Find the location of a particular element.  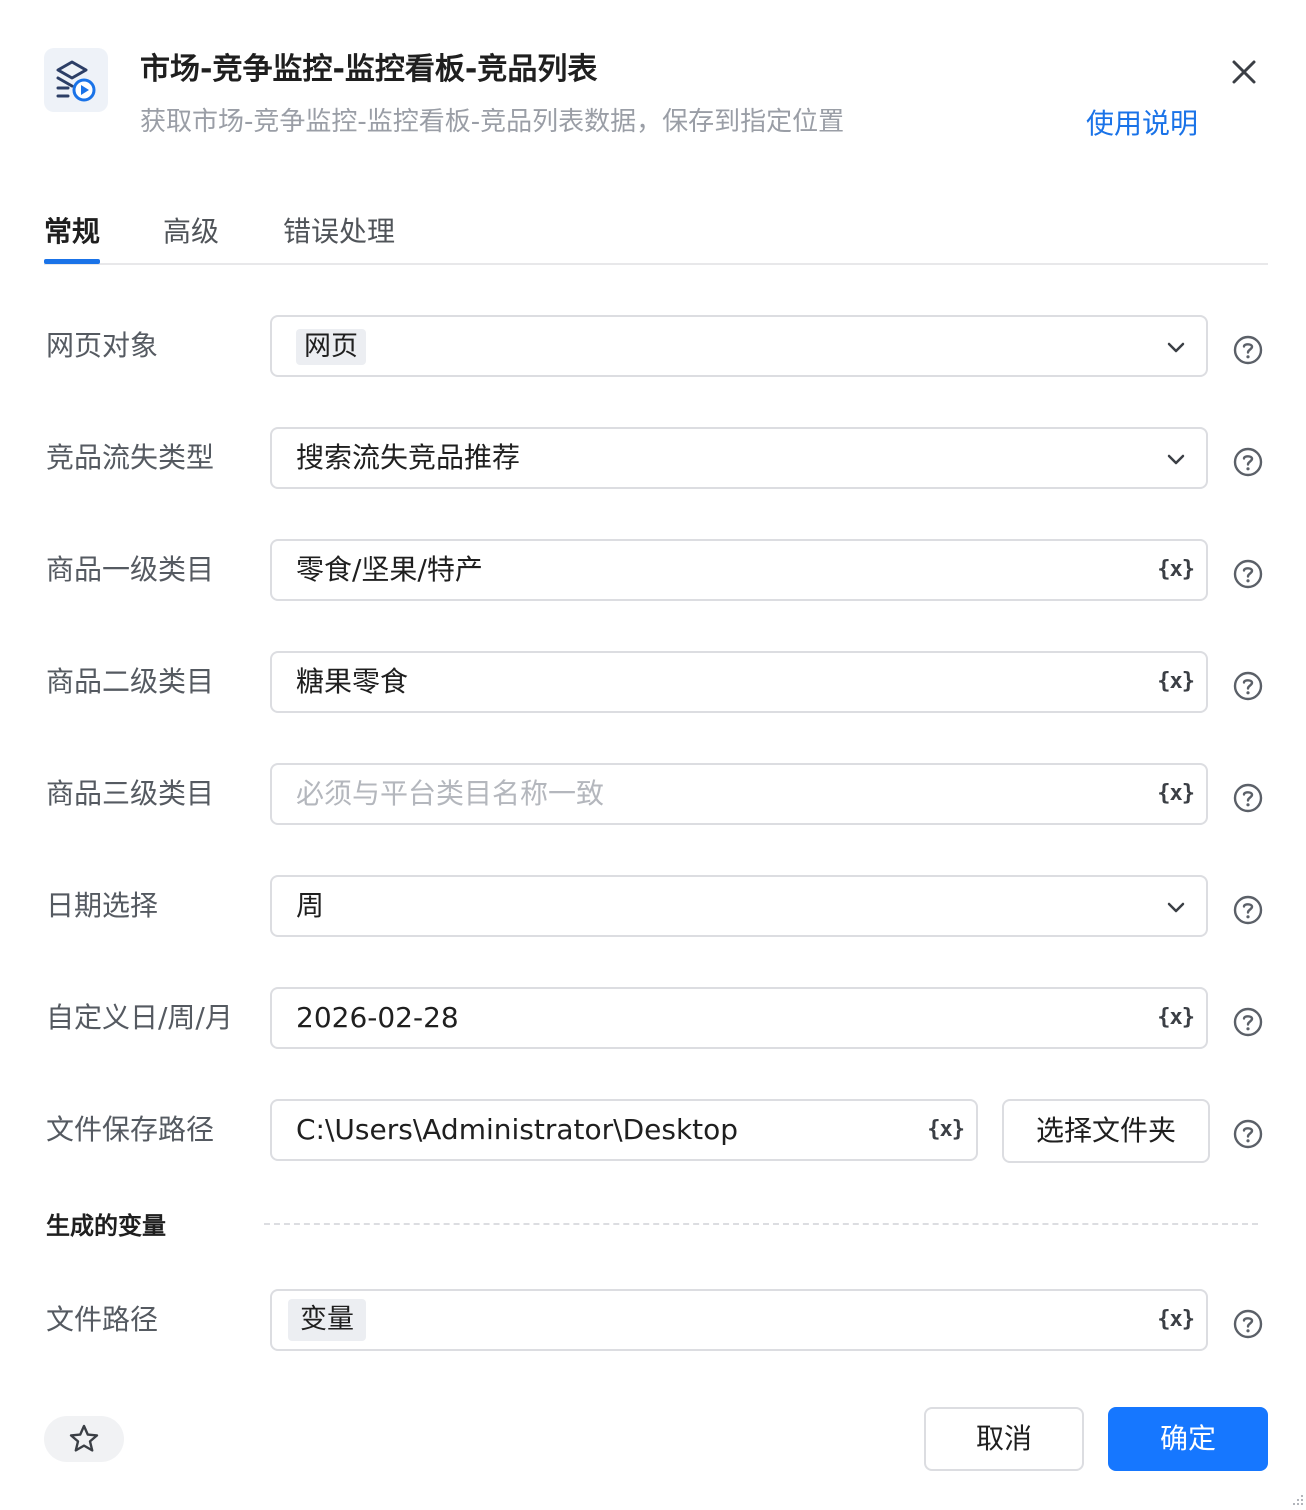

save-path-value: C:\Users\Administrator\Desktop is located at coordinates (517, 1129).